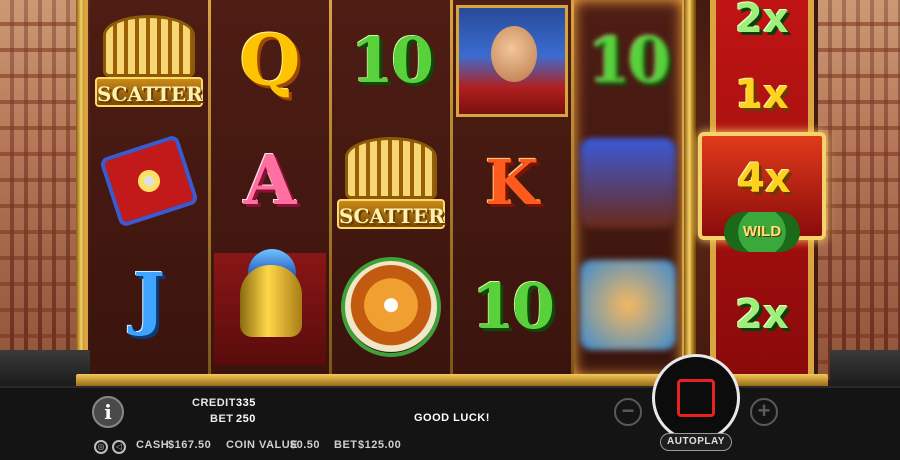 The width and height of the screenshot is (900, 460). I want to click on gladiator-icon, so click(270, 307).